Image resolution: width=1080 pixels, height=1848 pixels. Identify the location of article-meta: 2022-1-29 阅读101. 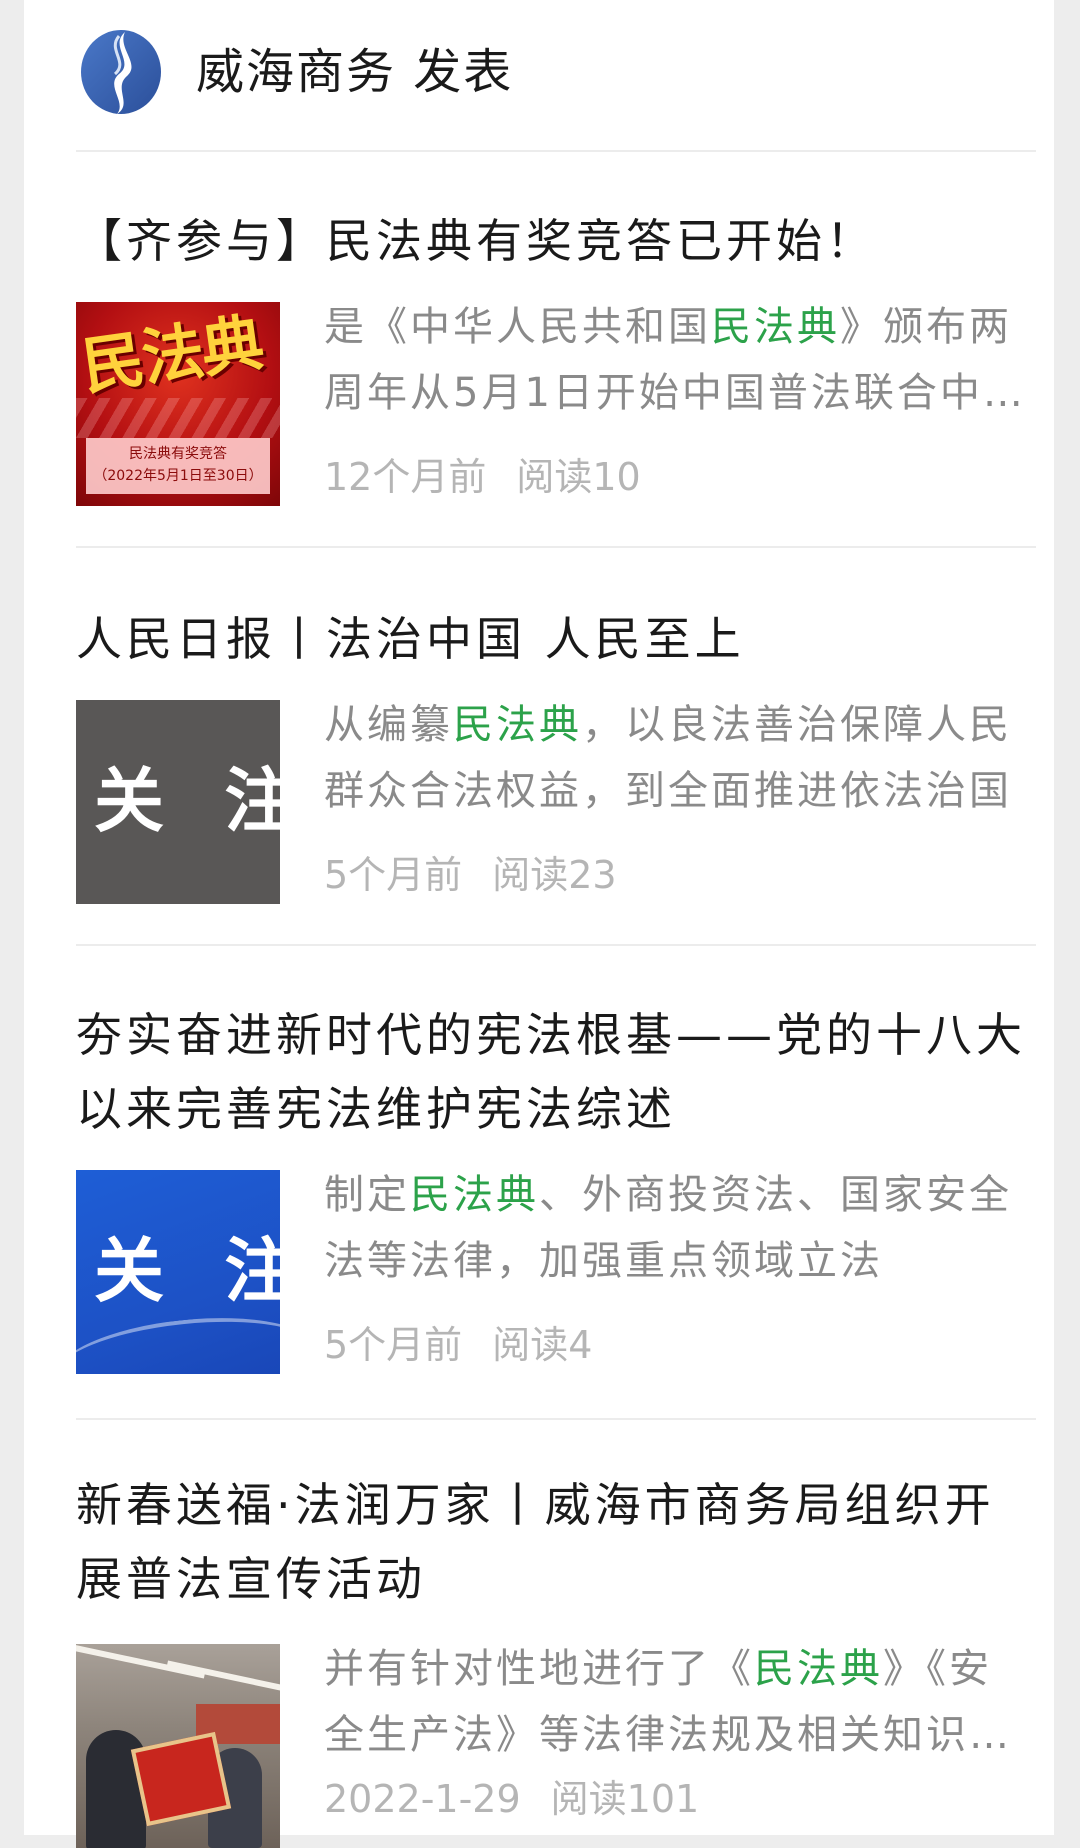
(511, 1799).